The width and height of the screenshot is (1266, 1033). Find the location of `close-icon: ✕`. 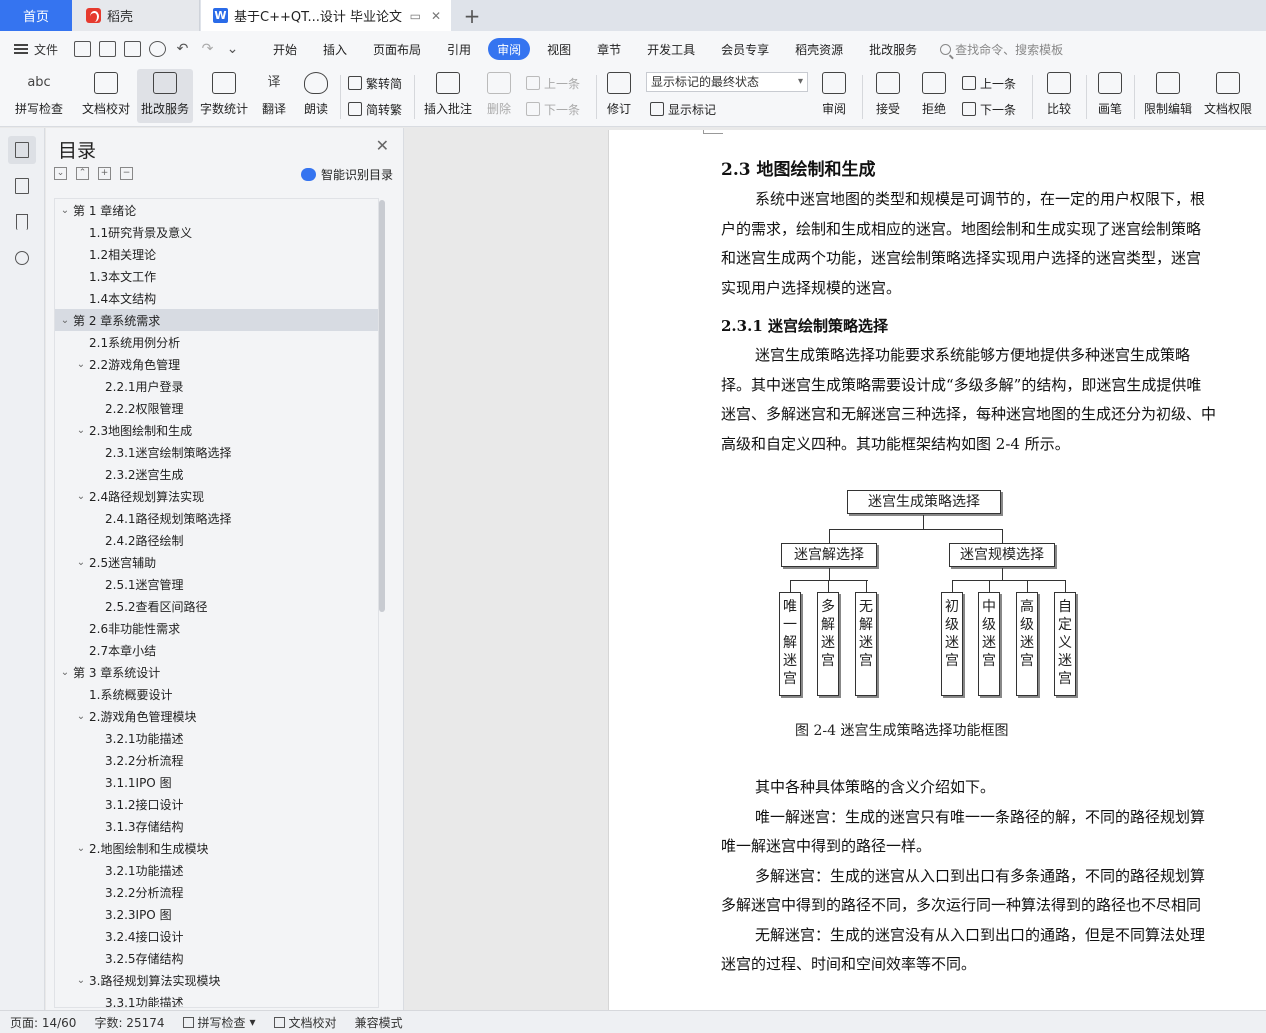

close-icon: ✕ is located at coordinates (382, 145).